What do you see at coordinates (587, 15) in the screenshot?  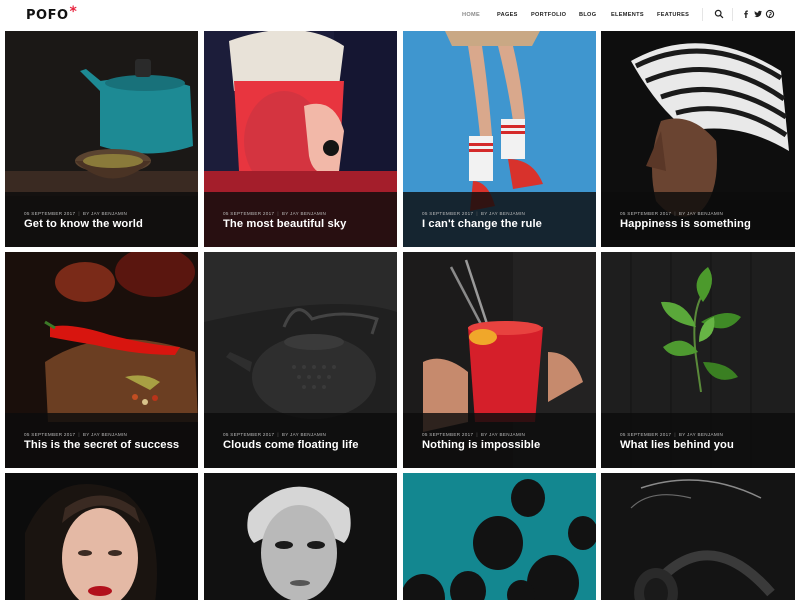 I see `nav-item-blog: BLOG` at bounding box center [587, 15].